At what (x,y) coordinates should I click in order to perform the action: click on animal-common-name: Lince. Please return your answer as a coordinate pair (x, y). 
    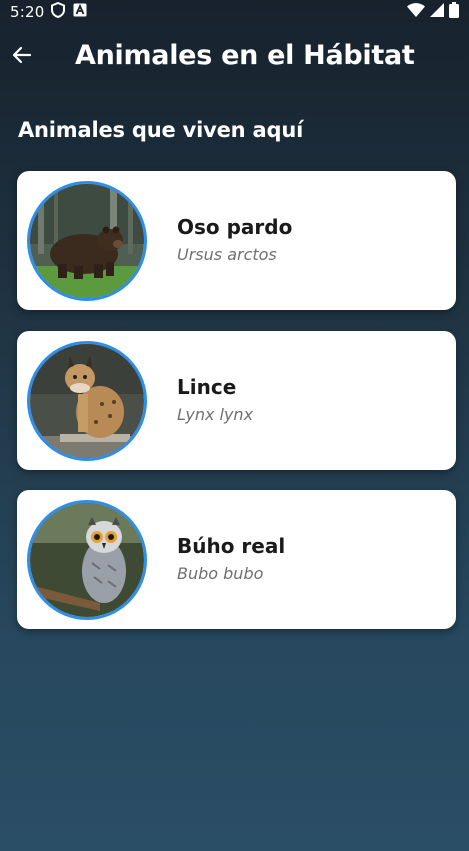
    Looking at the image, I should click on (207, 386).